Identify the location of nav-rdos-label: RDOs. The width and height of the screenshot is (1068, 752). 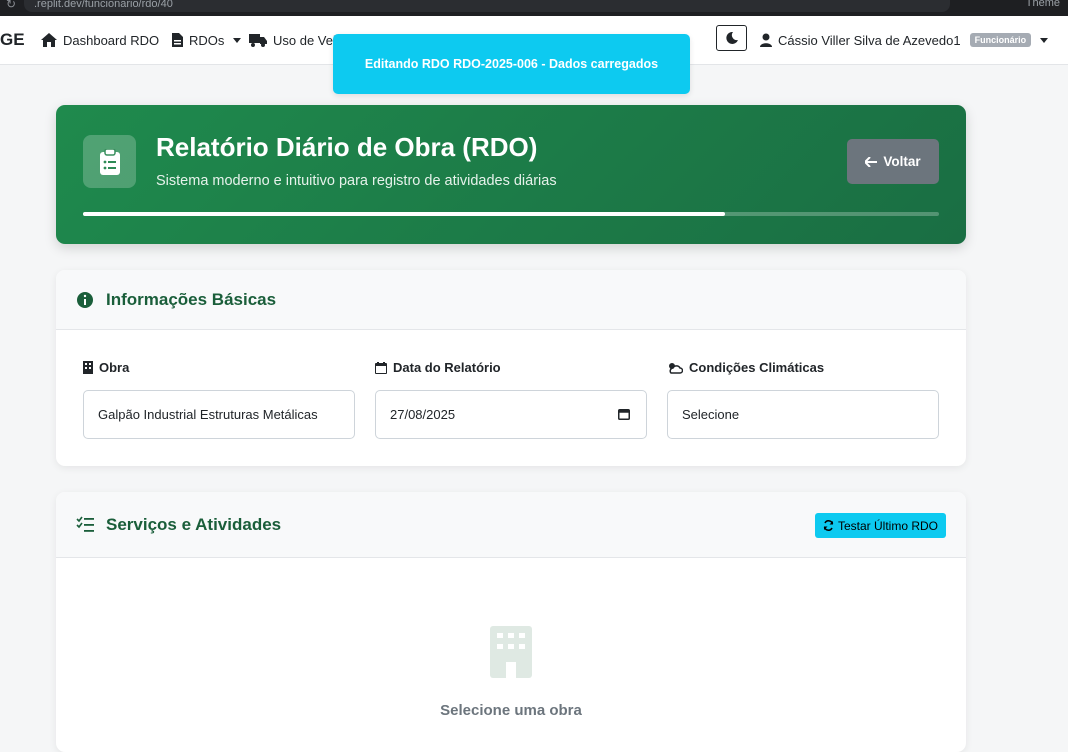
(207, 40).